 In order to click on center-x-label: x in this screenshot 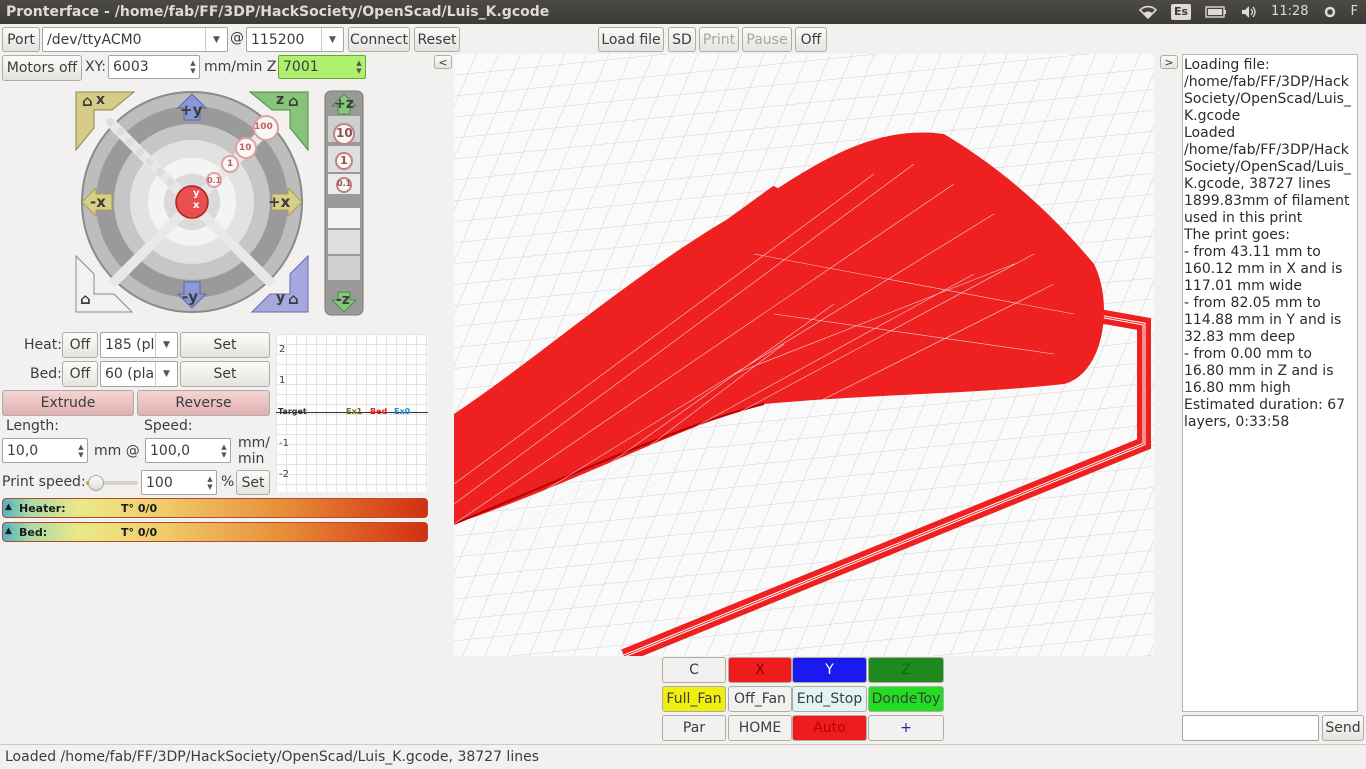, I will do `click(196, 205)`.